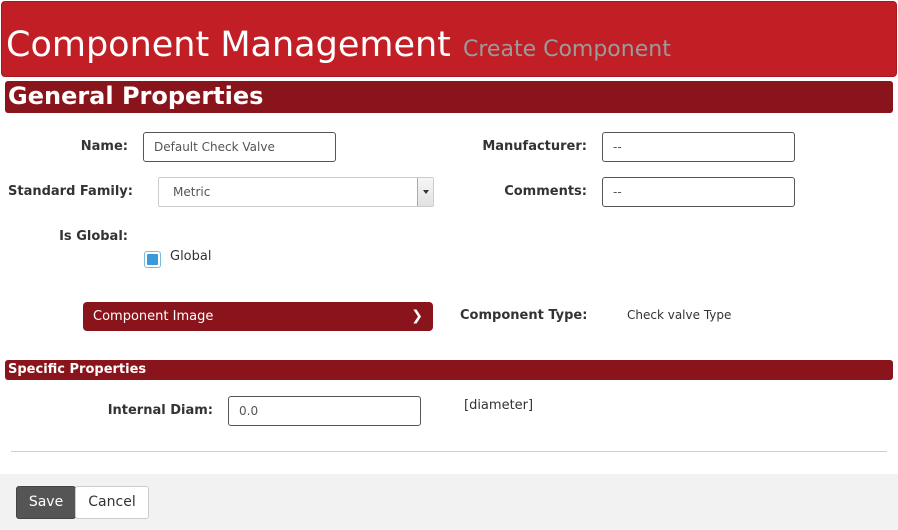 Image resolution: width=898 pixels, height=530 pixels. Describe the element at coordinates (679, 315) in the screenshot. I see `component-type-value: Check valve Type` at that location.